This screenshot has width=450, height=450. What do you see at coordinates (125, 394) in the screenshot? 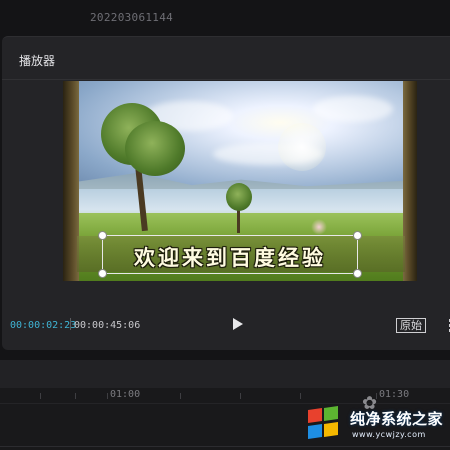
I see `ruler-label: 01:00` at bounding box center [125, 394].